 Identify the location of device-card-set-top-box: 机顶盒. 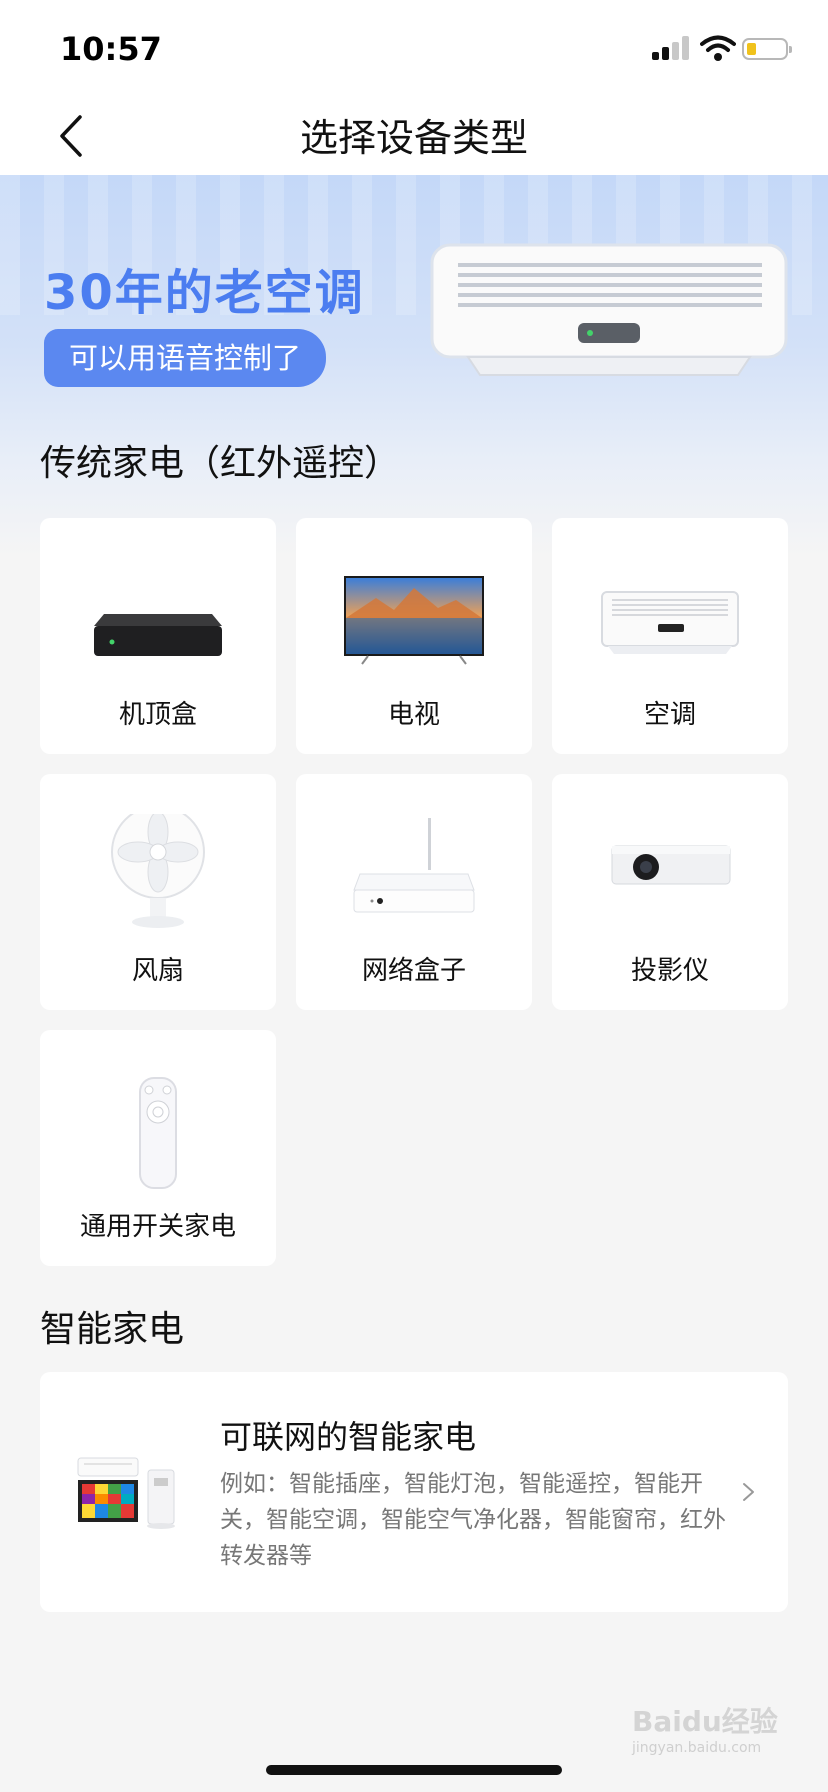
(158, 636).